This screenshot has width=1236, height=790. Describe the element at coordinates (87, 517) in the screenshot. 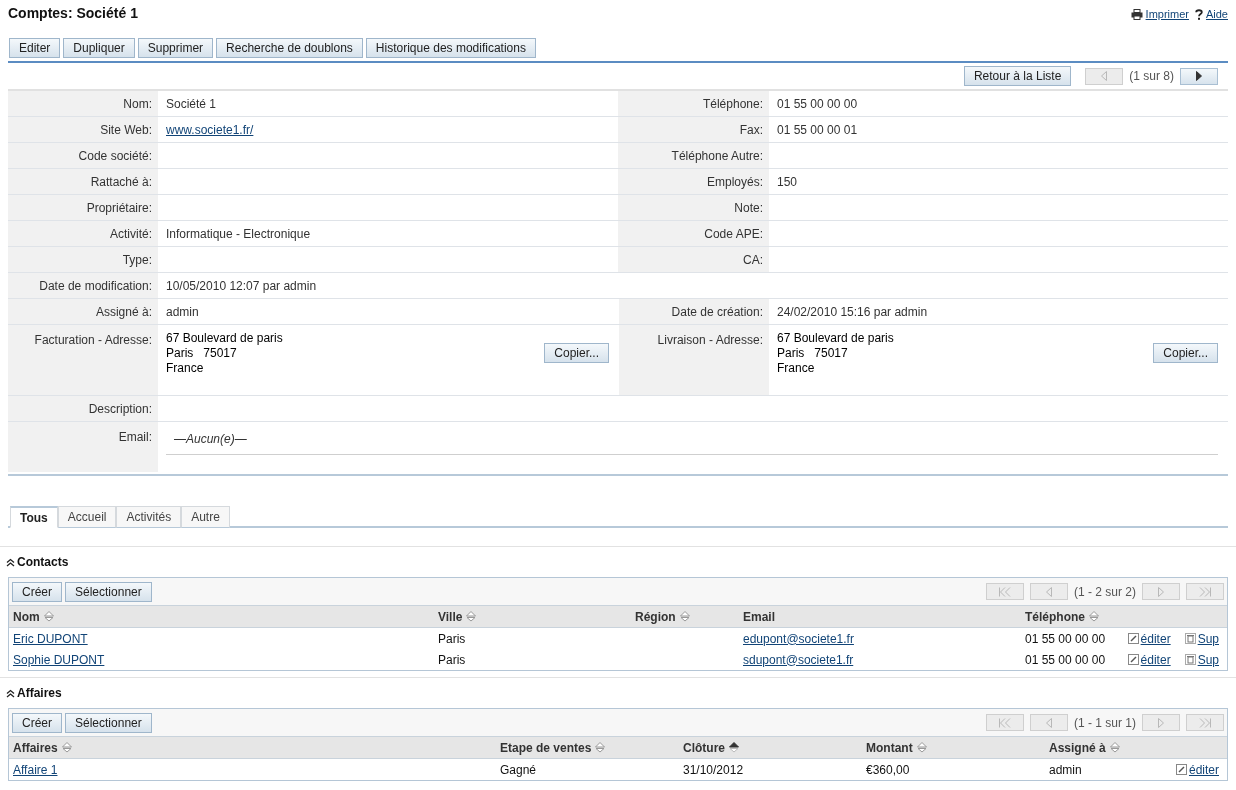

I see `tab: Accueil` at that location.